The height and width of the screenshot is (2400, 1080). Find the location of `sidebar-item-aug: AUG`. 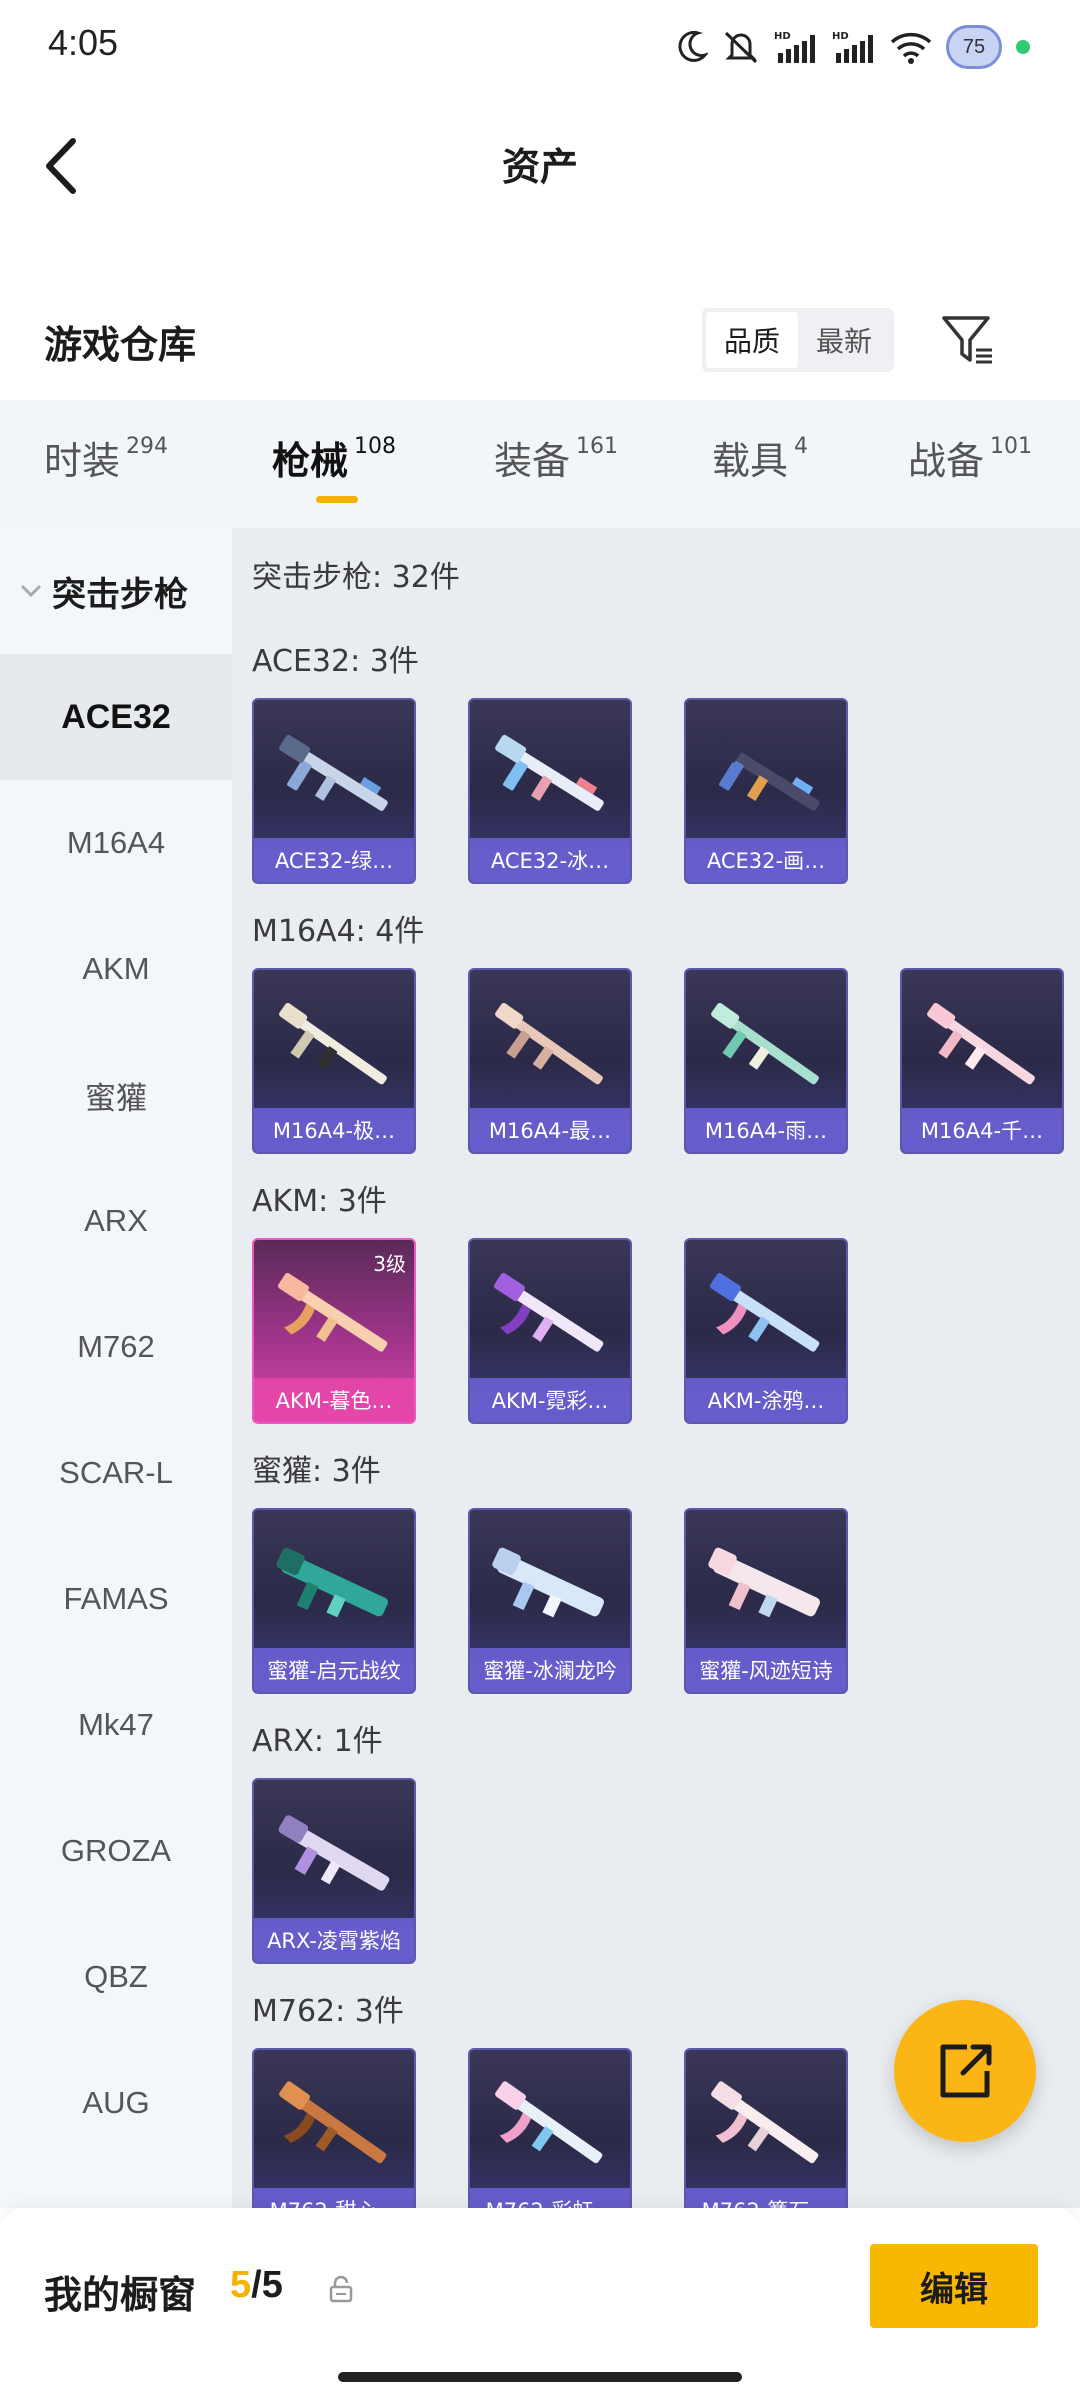

sidebar-item-aug: AUG is located at coordinates (116, 2103).